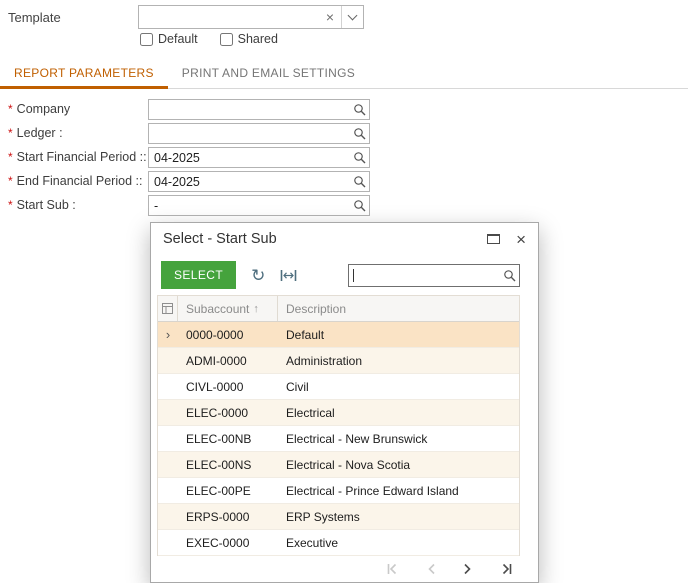 Image resolution: width=688 pixels, height=583 pixels. What do you see at coordinates (249, 109) in the screenshot?
I see `company-input` at bounding box center [249, 109].